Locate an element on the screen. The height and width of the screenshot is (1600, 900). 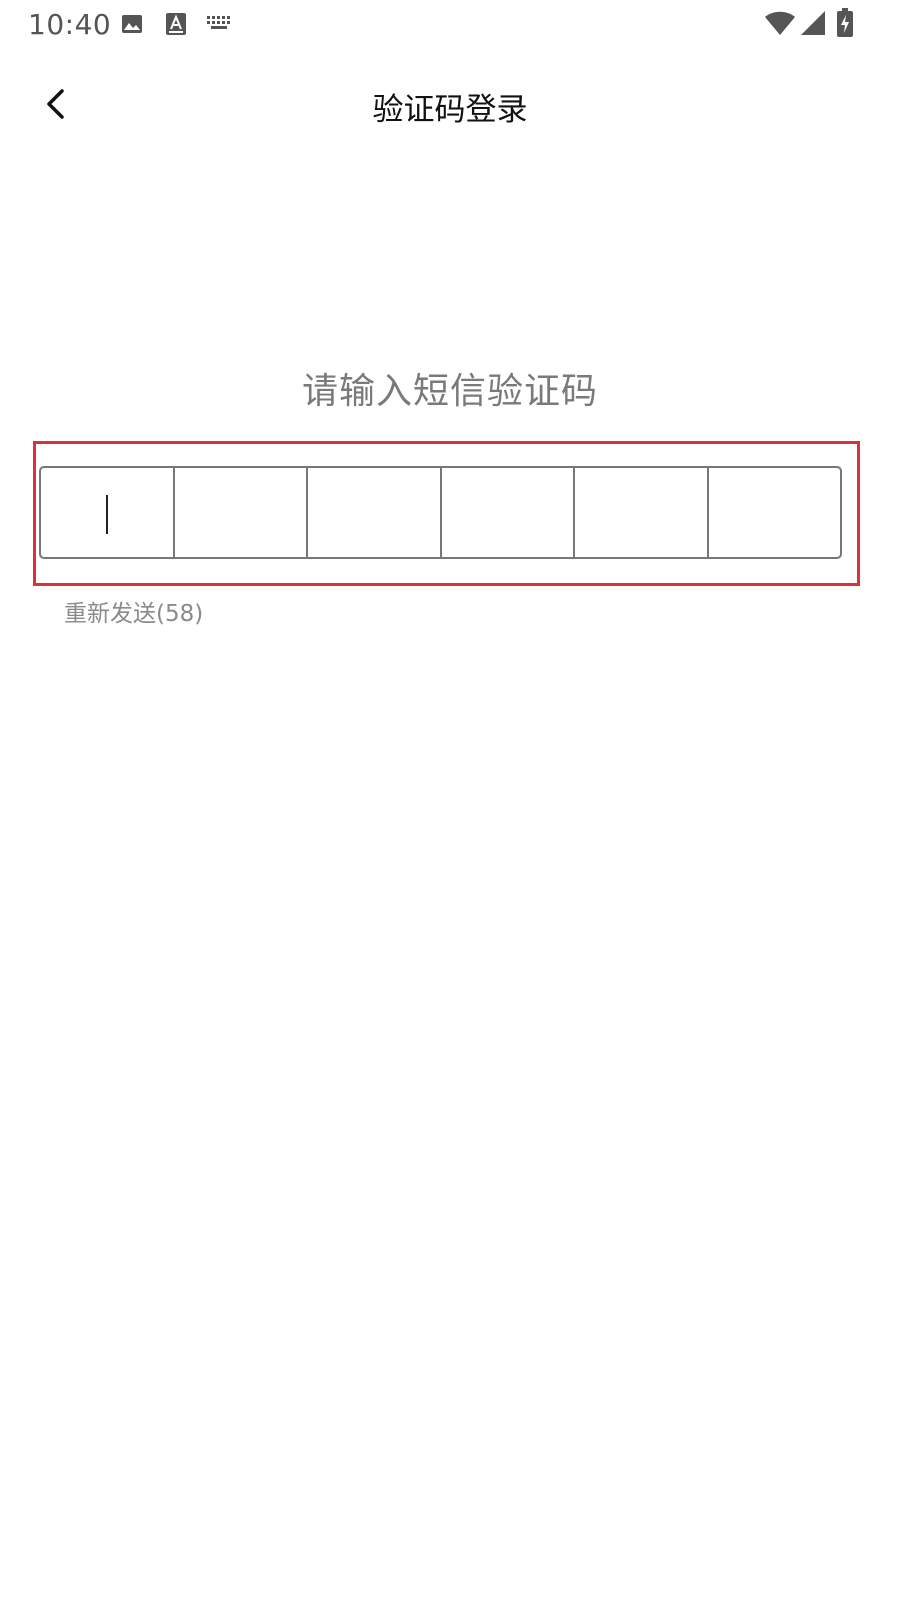
verification-code-input is located at coordinates (440, 512).